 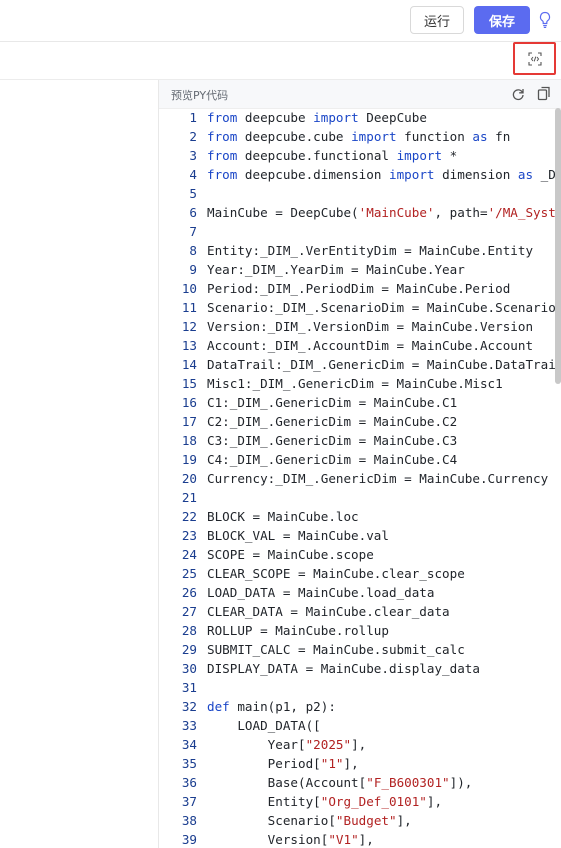 I want to click on code-token: deepcube.cube, so click(x=294, y=136).